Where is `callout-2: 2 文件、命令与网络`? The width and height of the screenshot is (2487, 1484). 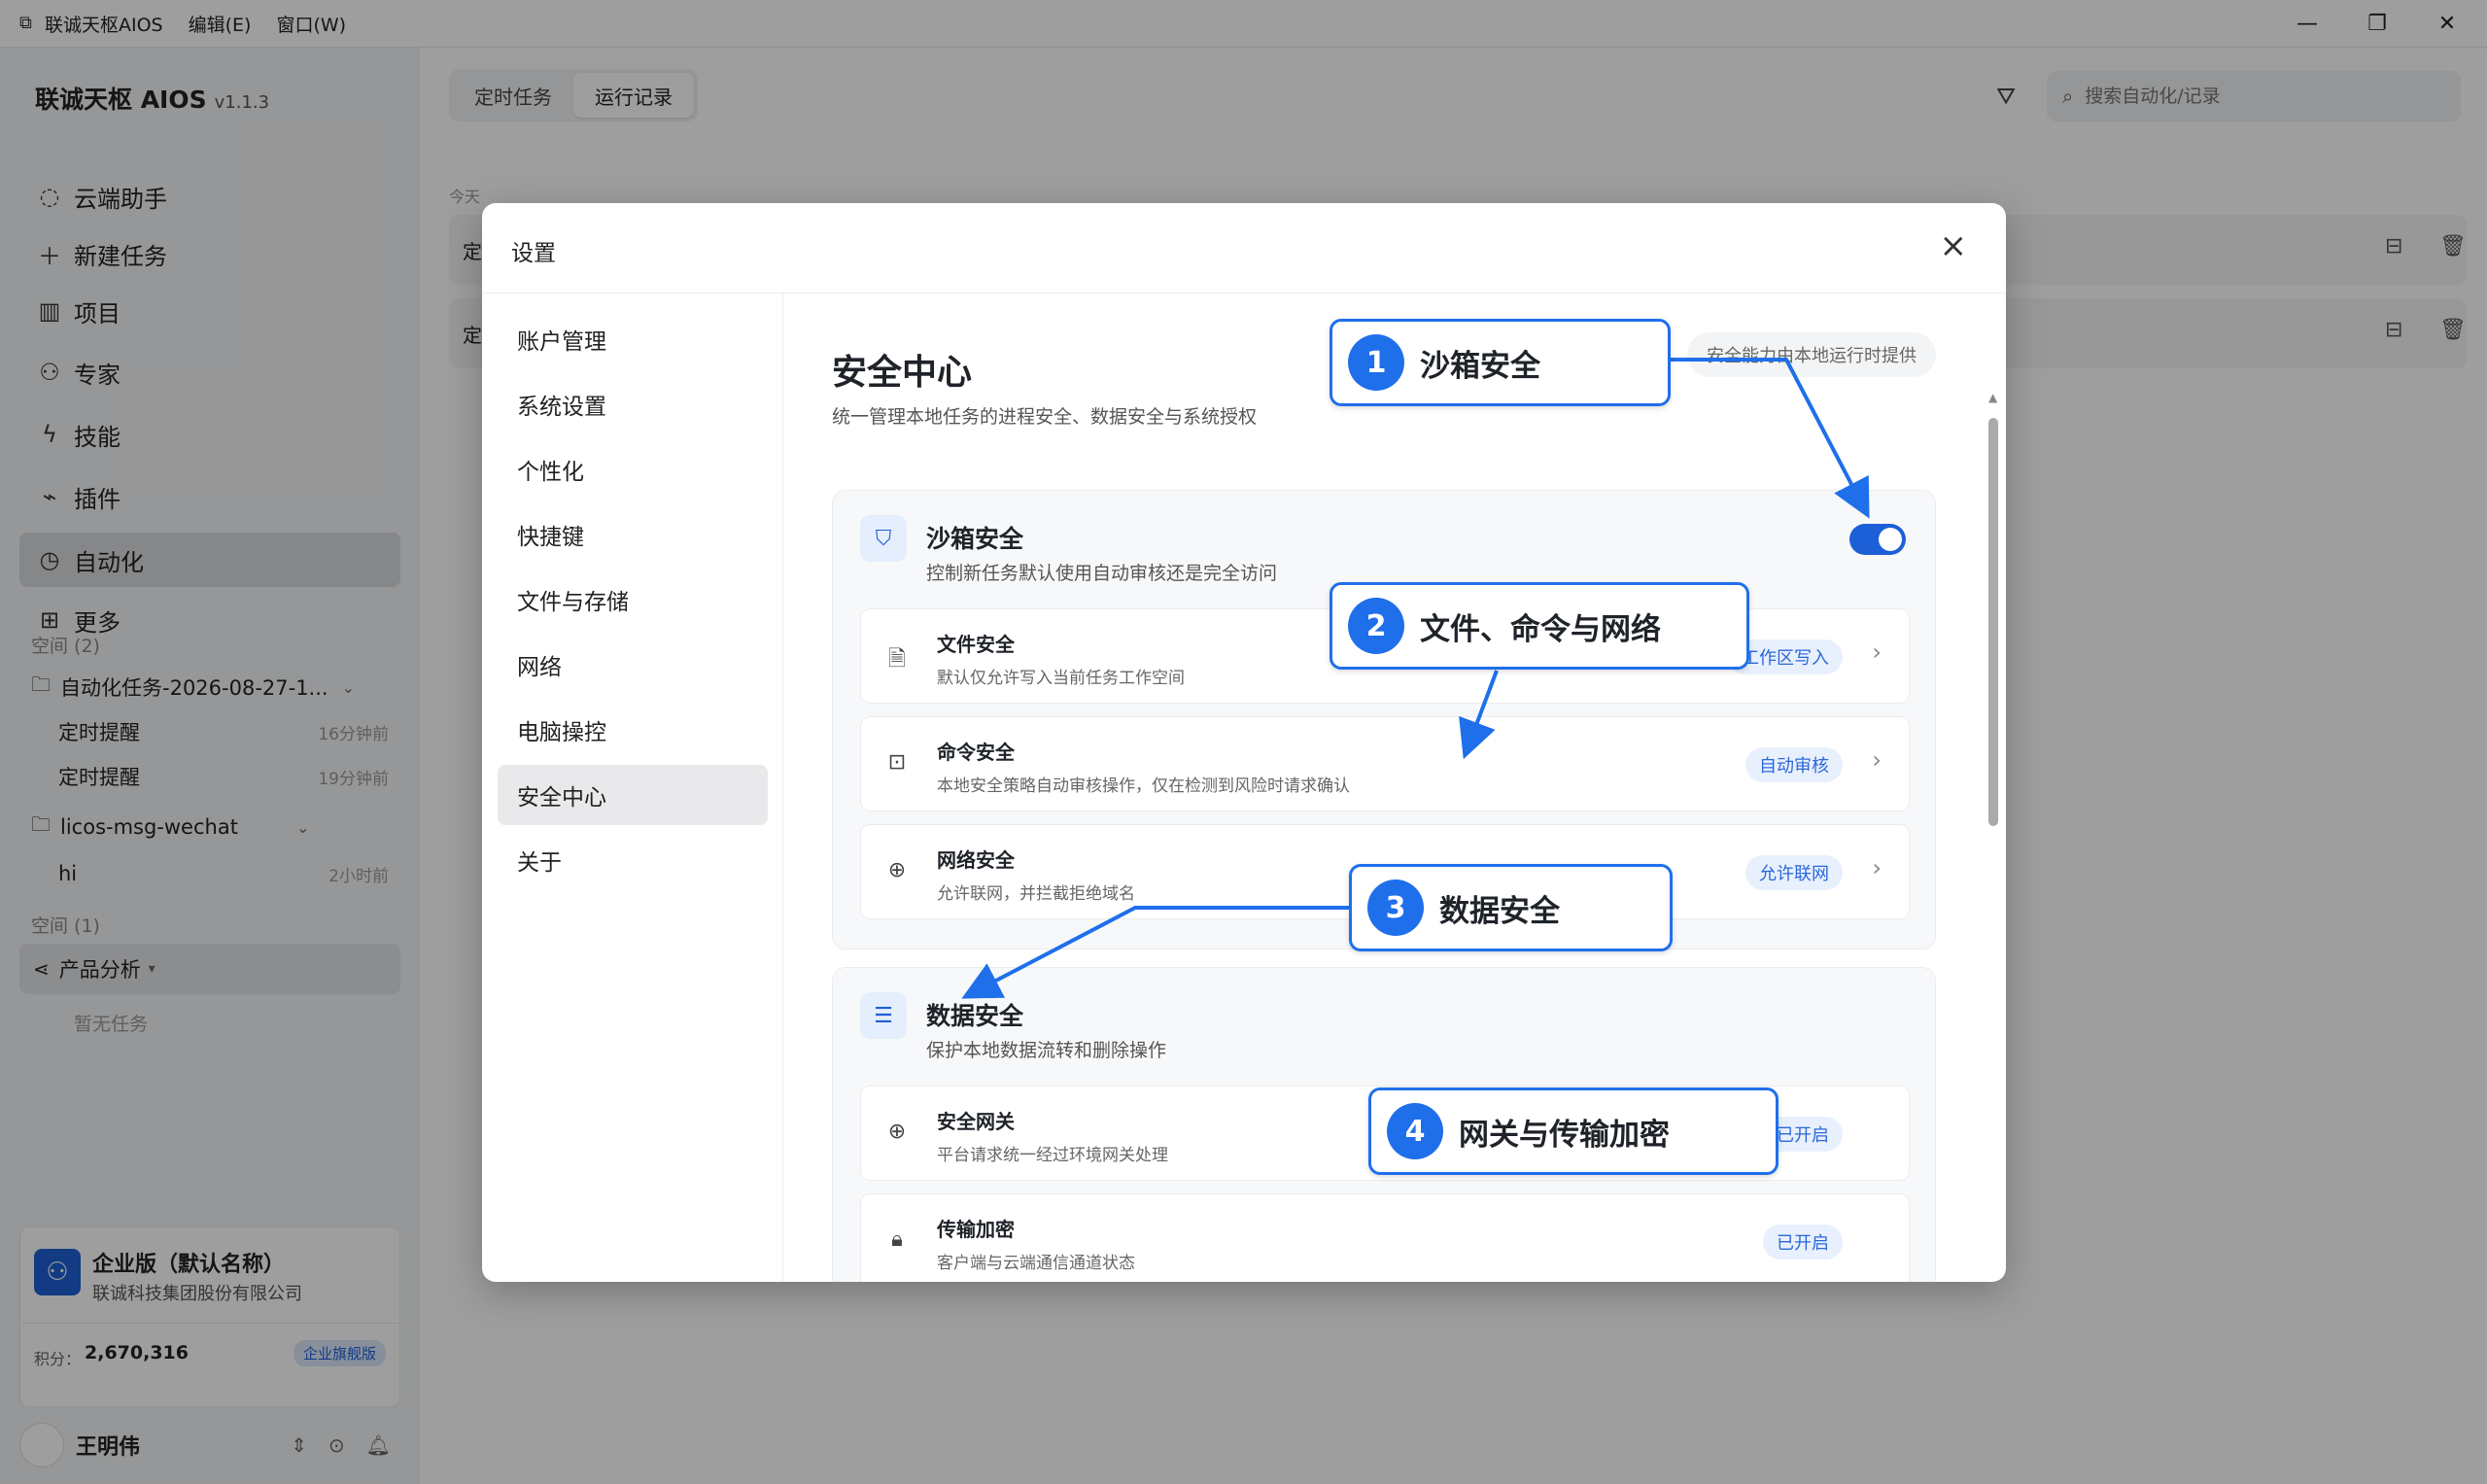
callout-2: 2 文件、命令与网络 is located at coordinates (1539, 626).